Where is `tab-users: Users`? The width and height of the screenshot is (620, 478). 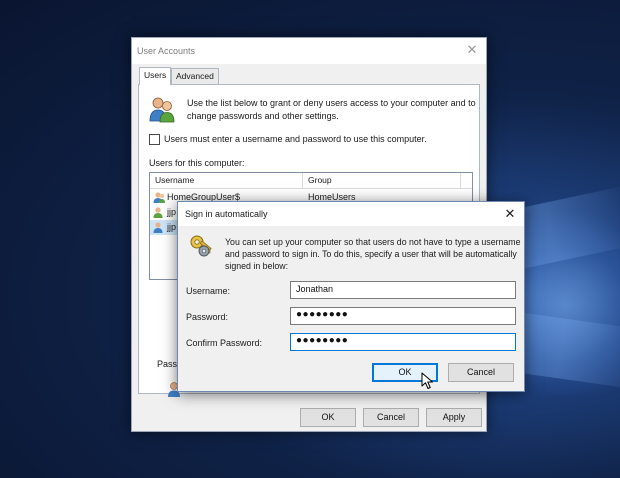 tab-users: Users is located at coordinates (155, 76).